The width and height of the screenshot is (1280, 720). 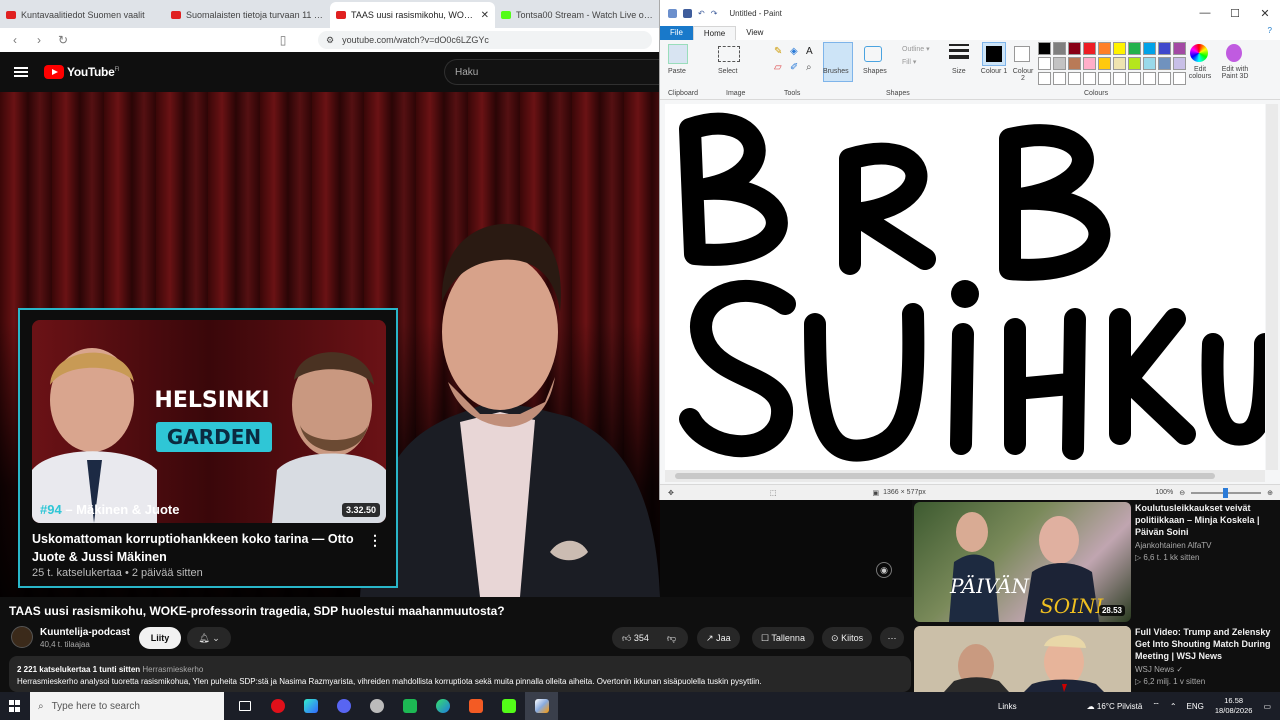 What do you see at coordinates (375, 540) in the screenshot?
I see `more-options-icon: ⋮` at bounding box center [375, 540].